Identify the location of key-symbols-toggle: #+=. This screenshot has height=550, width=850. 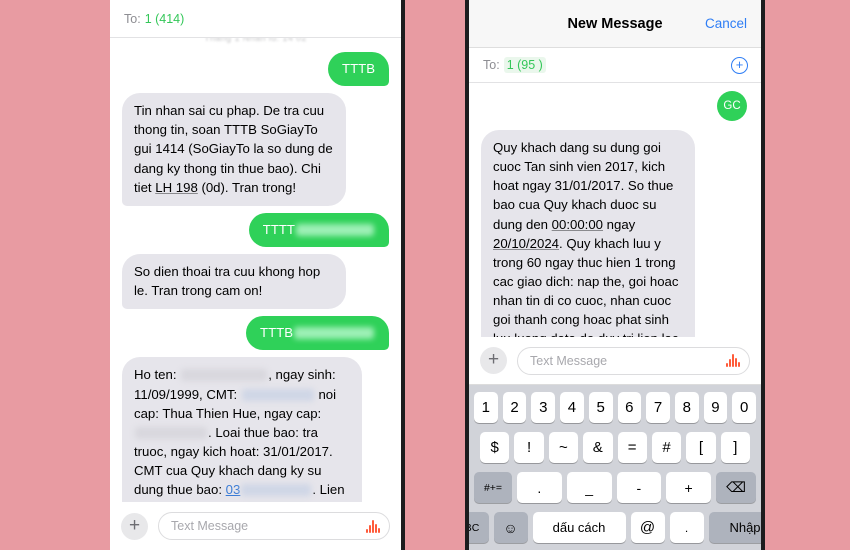
(493, 487).